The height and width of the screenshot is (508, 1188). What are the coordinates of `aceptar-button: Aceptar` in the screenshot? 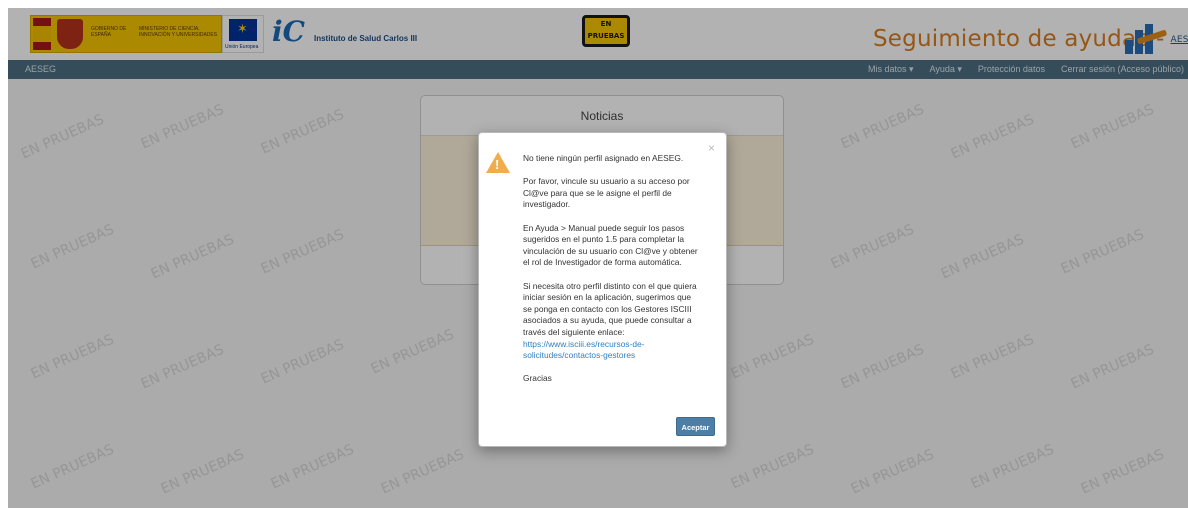 It's located at (695, 426).